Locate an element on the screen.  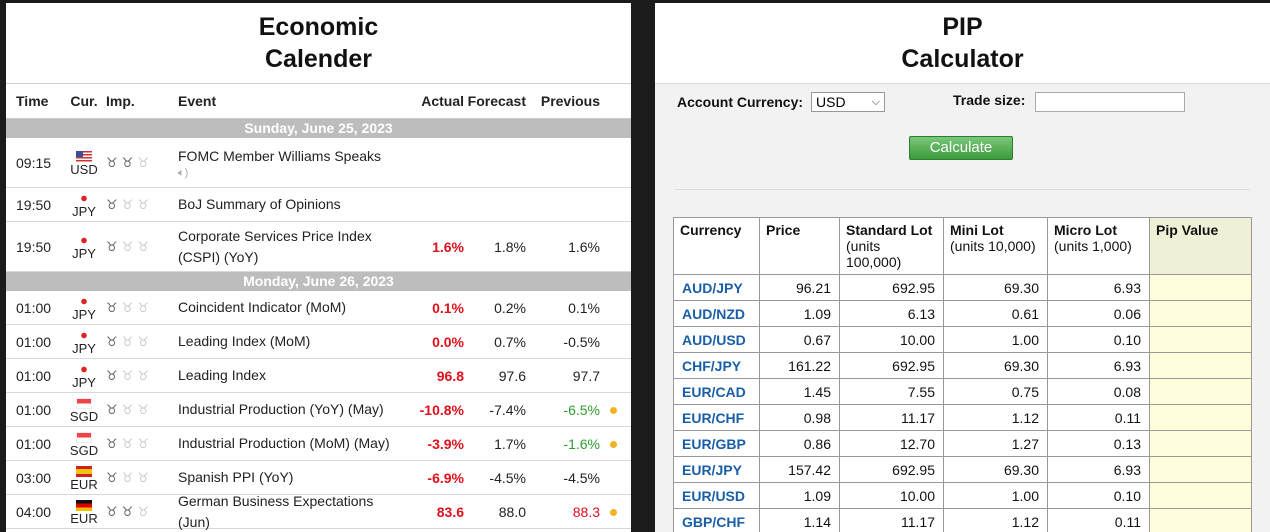
pair-price: 1.09 is located at coordinates (799, 495).